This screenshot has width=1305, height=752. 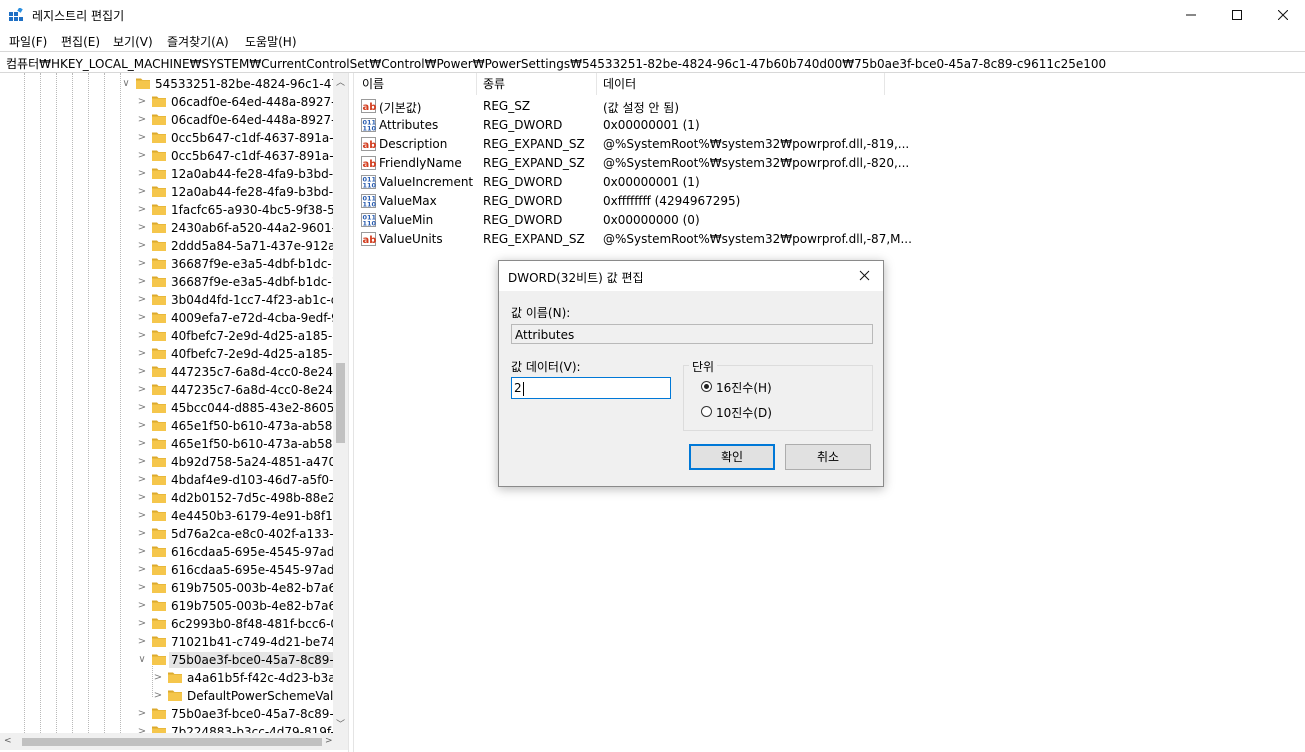 I want to click on column-header-data: 데이터, so click(x=619, y=84).